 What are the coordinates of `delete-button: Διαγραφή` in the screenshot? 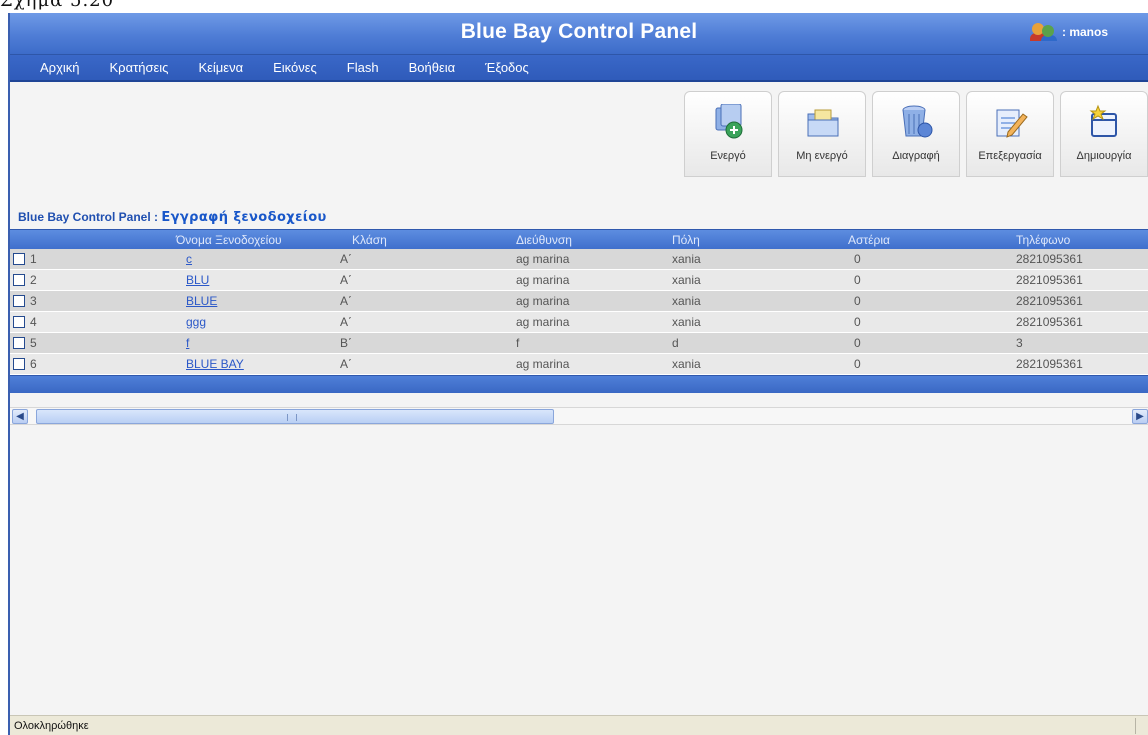 It's located at (916, 134).